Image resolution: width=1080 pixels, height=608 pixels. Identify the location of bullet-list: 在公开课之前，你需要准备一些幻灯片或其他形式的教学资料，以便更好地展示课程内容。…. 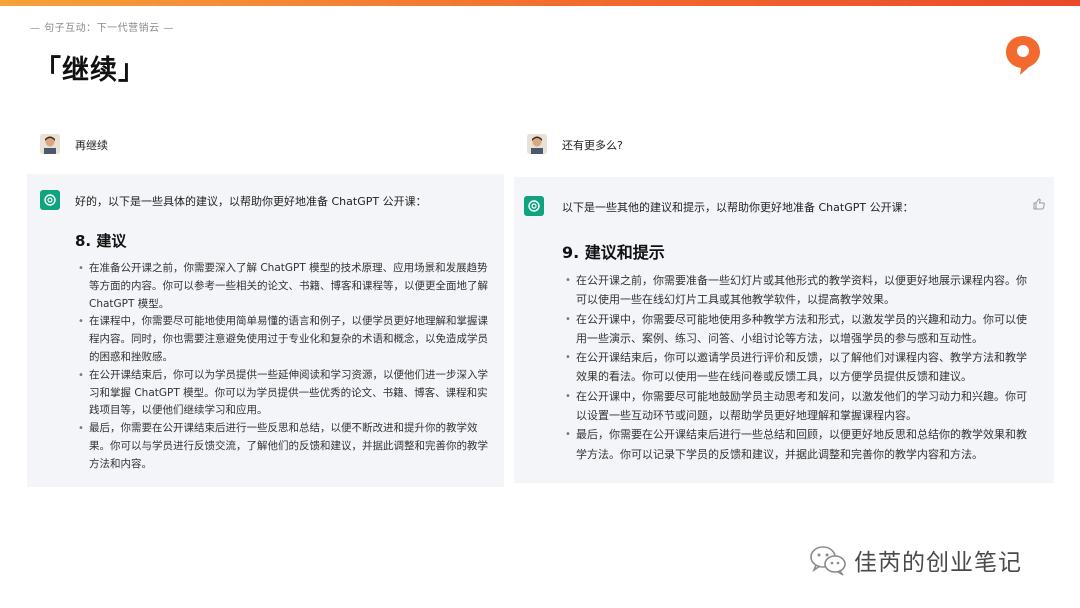
(797, 367).